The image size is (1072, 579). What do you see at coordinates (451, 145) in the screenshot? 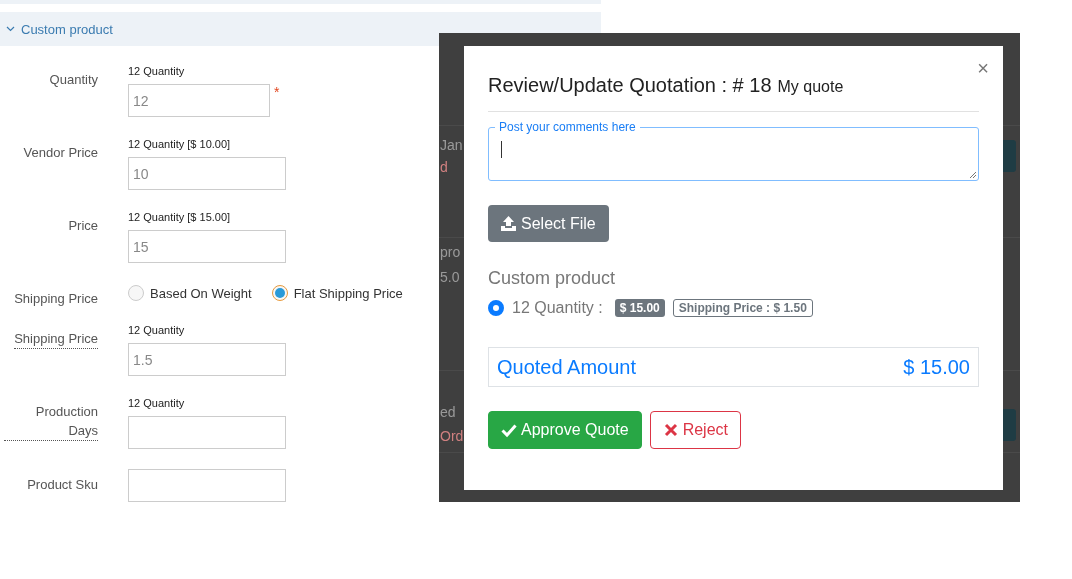
I see `text-fragment: Jan` at bounding box center [451, 145].